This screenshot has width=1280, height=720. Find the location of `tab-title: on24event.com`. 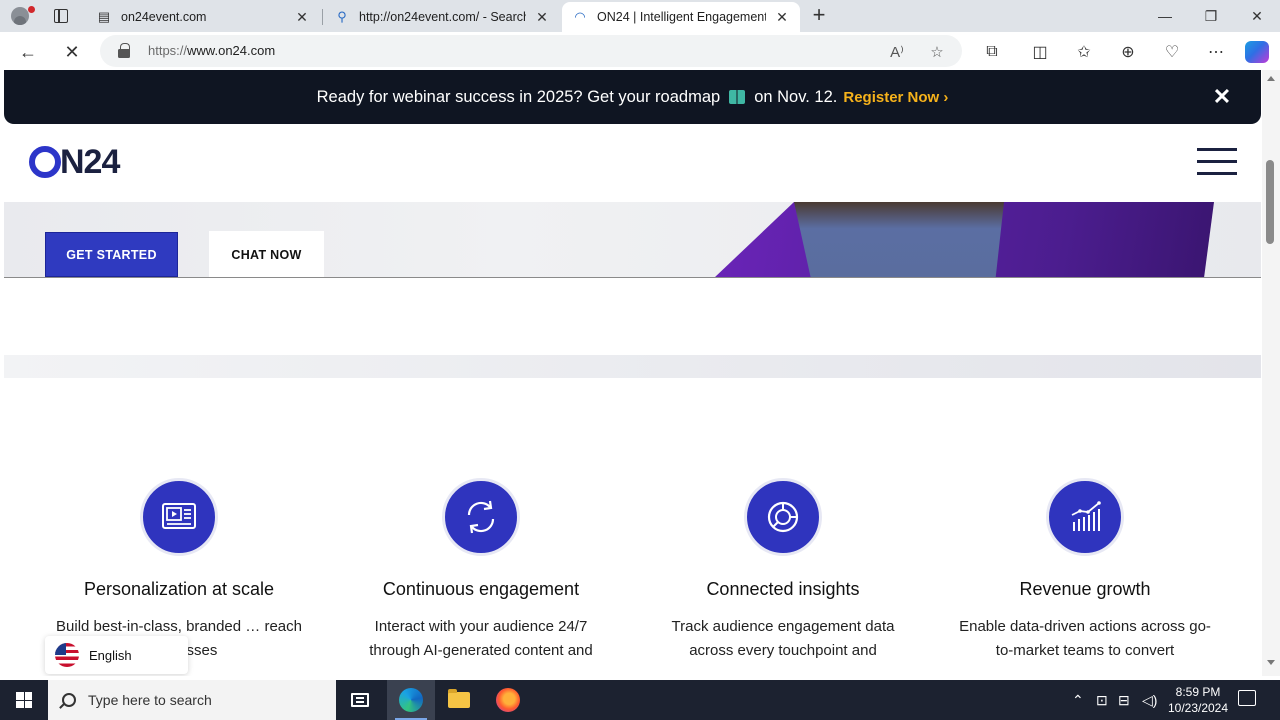

tab-title: on24event.com is located at coordinates (164, 17).